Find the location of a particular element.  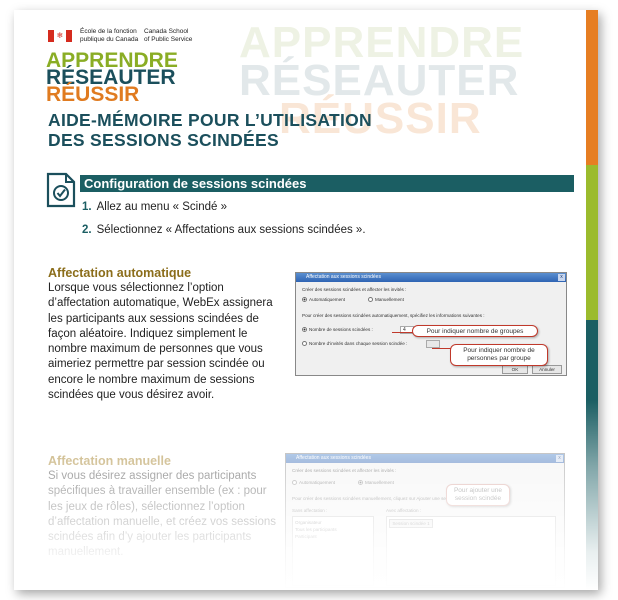

field-sessions-label: Nombre de sessions scindées : is located at coordinates (337, 330).